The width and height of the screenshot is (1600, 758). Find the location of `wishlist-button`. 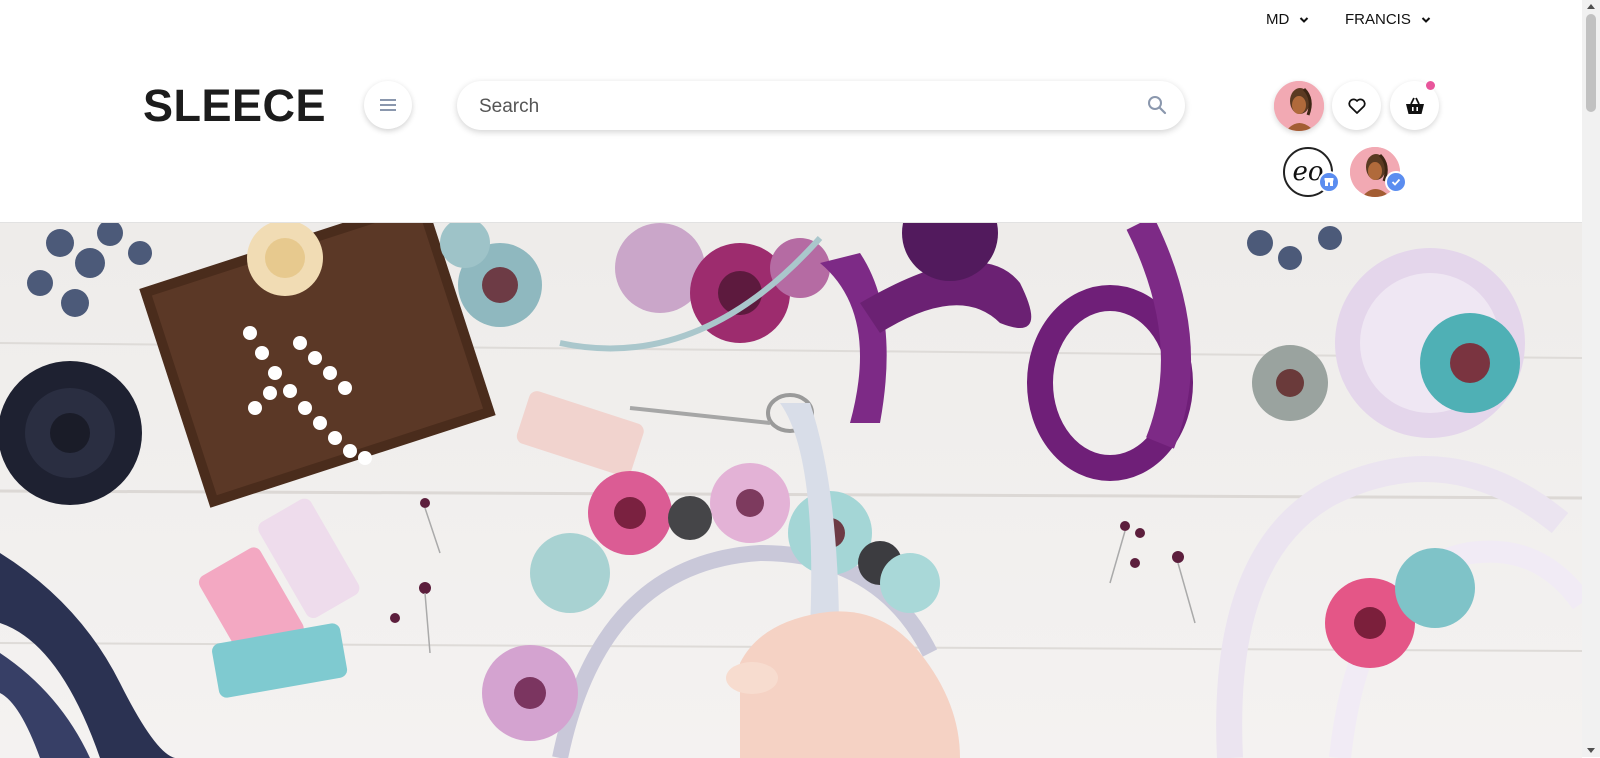

wishlist-button is located at coordinates (1356, 105).